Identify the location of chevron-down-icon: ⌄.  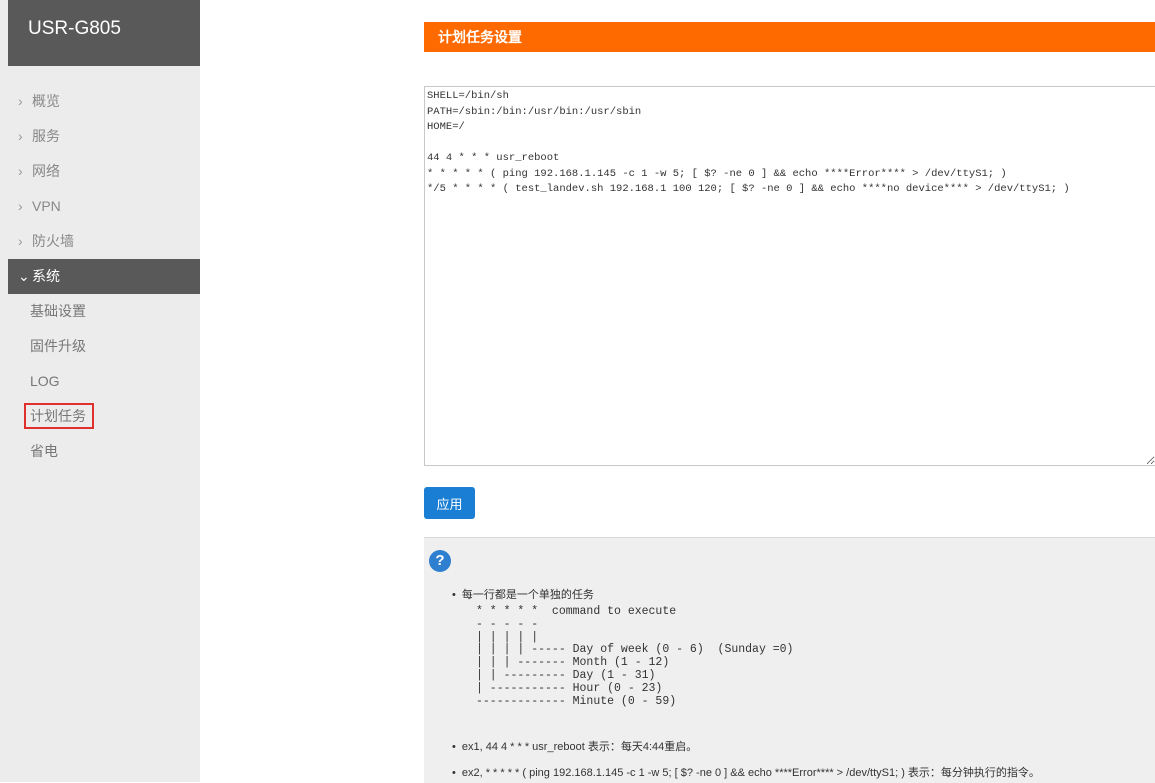
(24, 276).